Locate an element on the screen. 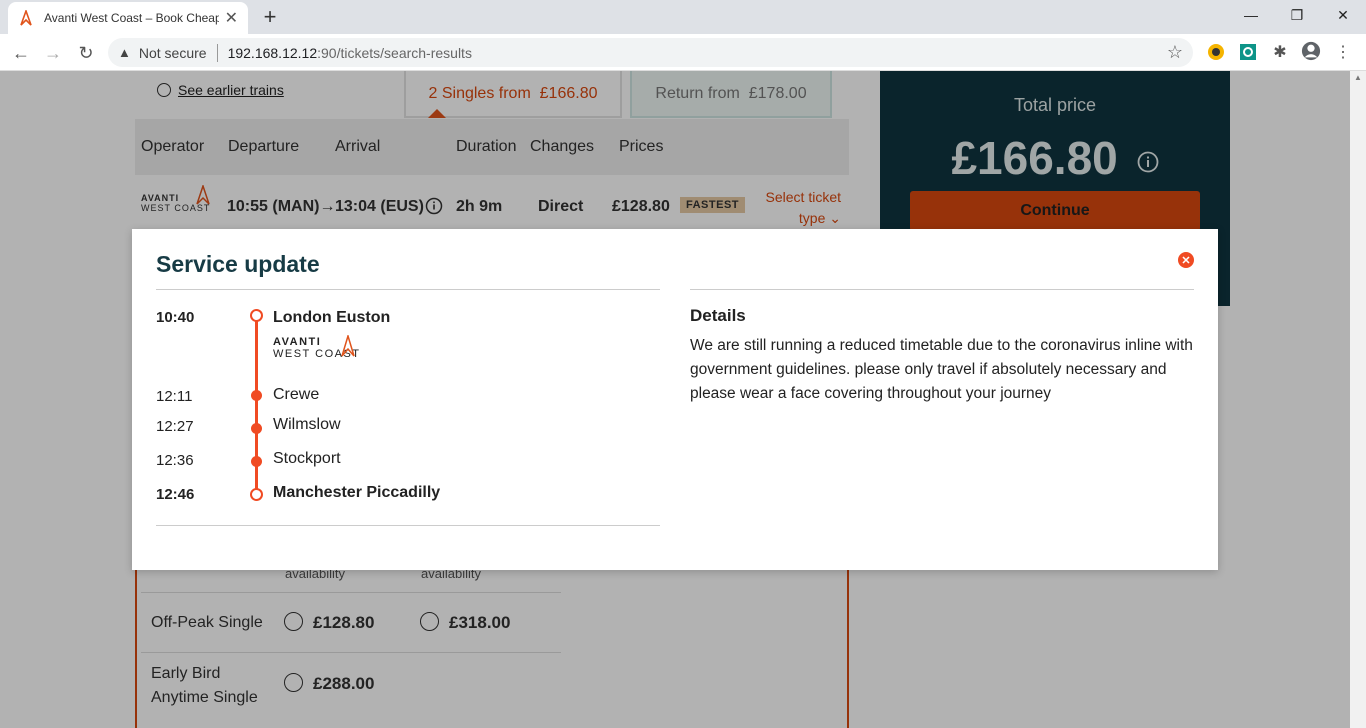  avanti-favicon-icon is located at coordinates (26, 18).